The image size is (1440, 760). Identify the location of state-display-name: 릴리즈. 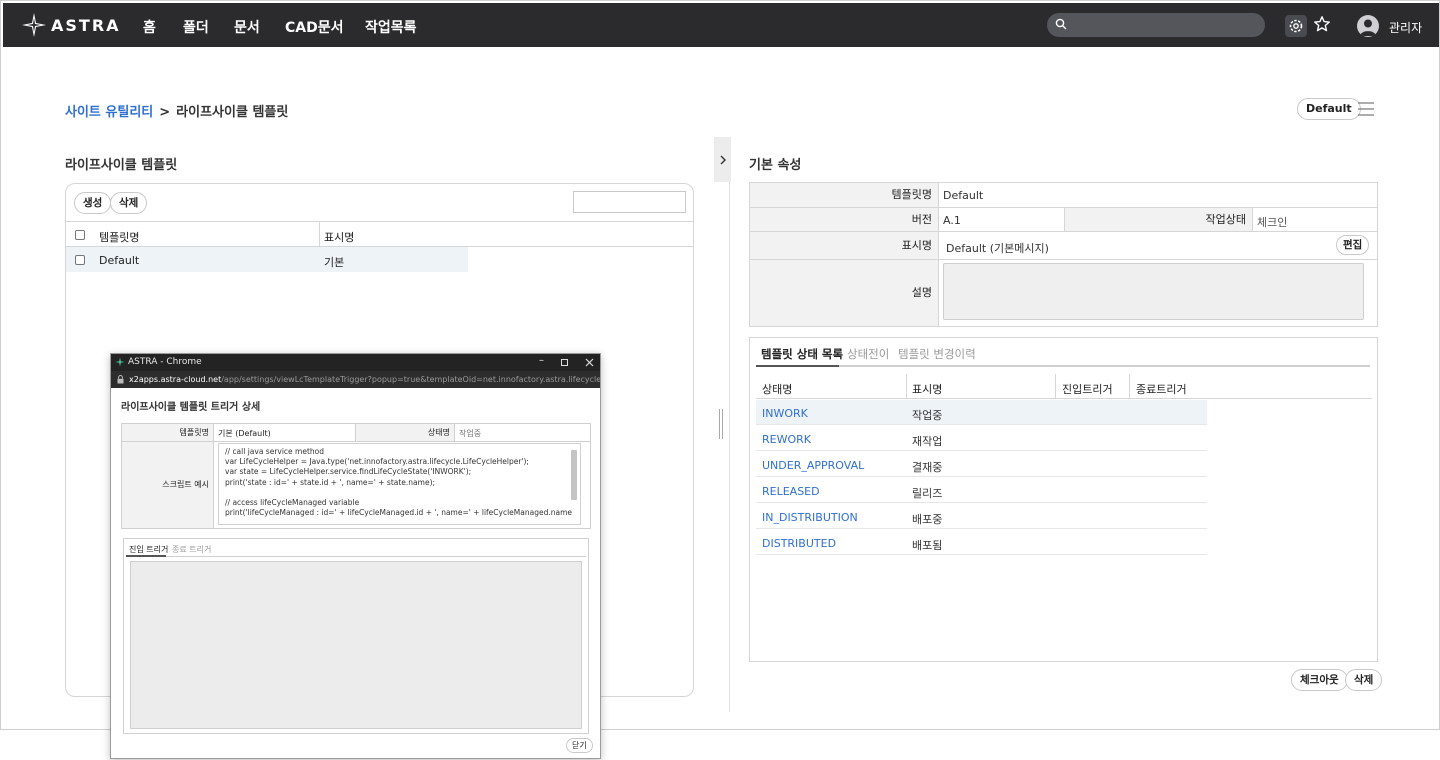
(927, 493).